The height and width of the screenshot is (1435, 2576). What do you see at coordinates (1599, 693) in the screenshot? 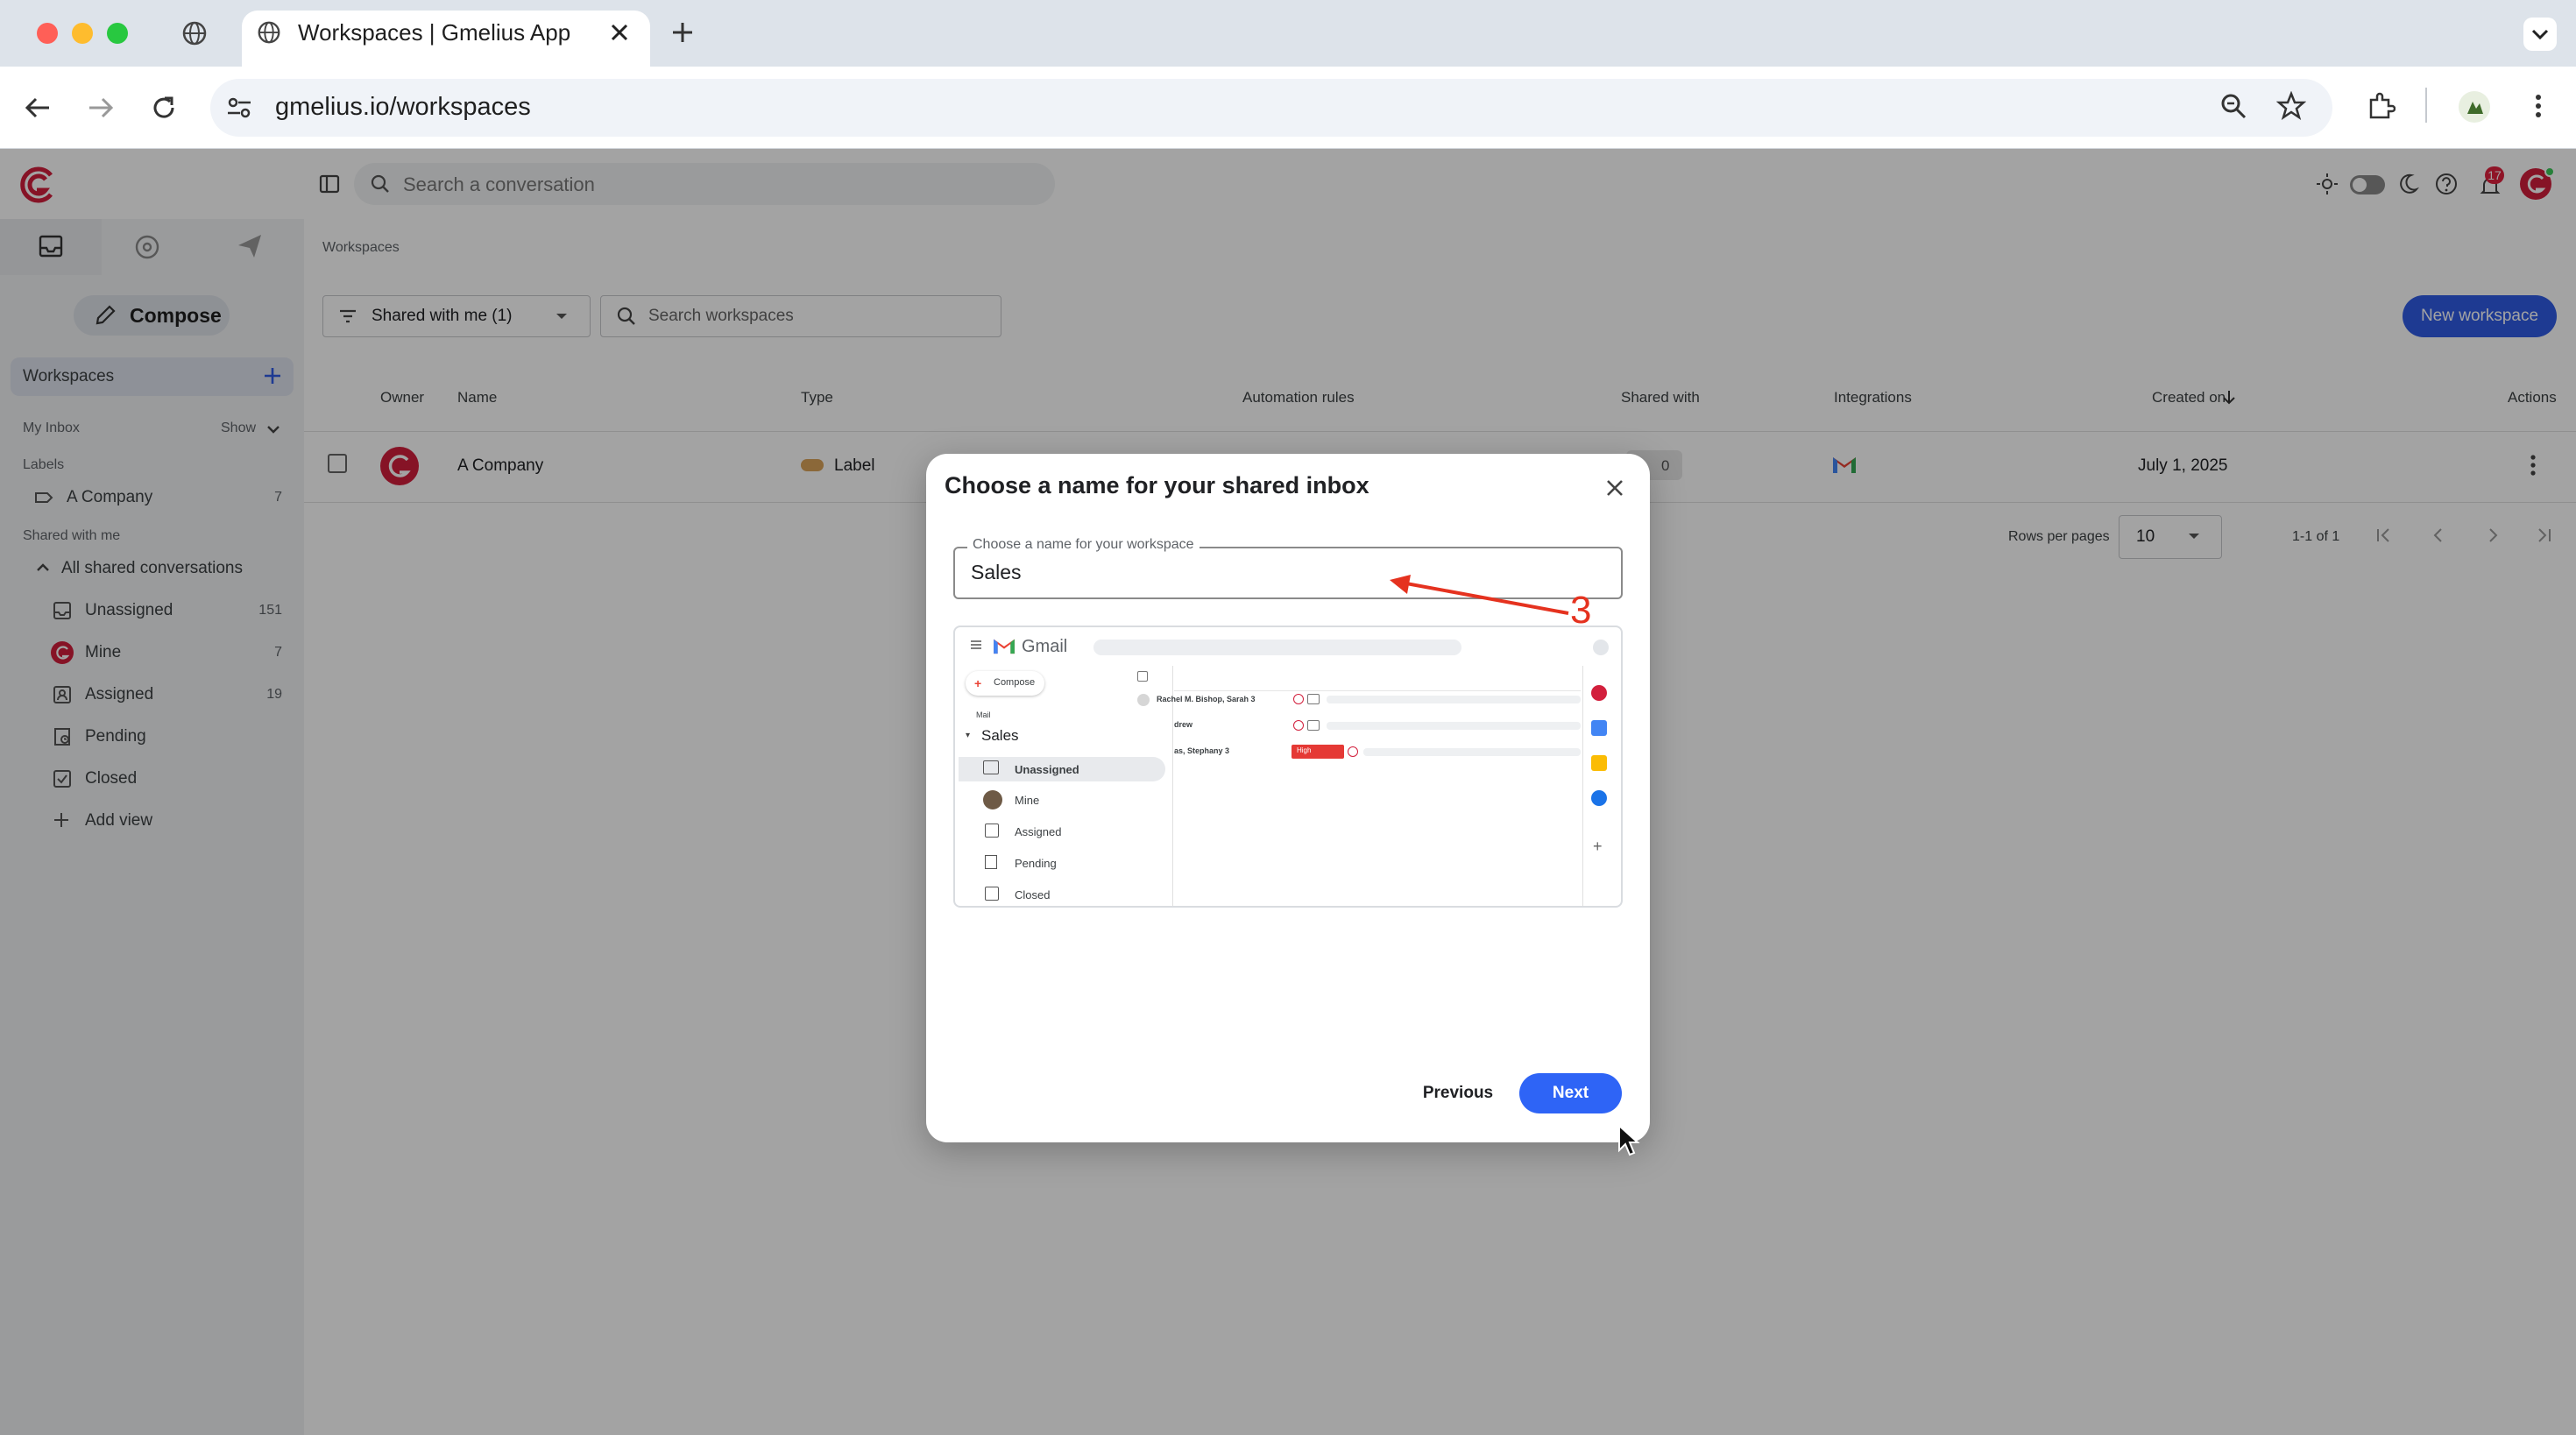
I see `preview-side-gmelius-icon` at bounding box center [1599, 693].